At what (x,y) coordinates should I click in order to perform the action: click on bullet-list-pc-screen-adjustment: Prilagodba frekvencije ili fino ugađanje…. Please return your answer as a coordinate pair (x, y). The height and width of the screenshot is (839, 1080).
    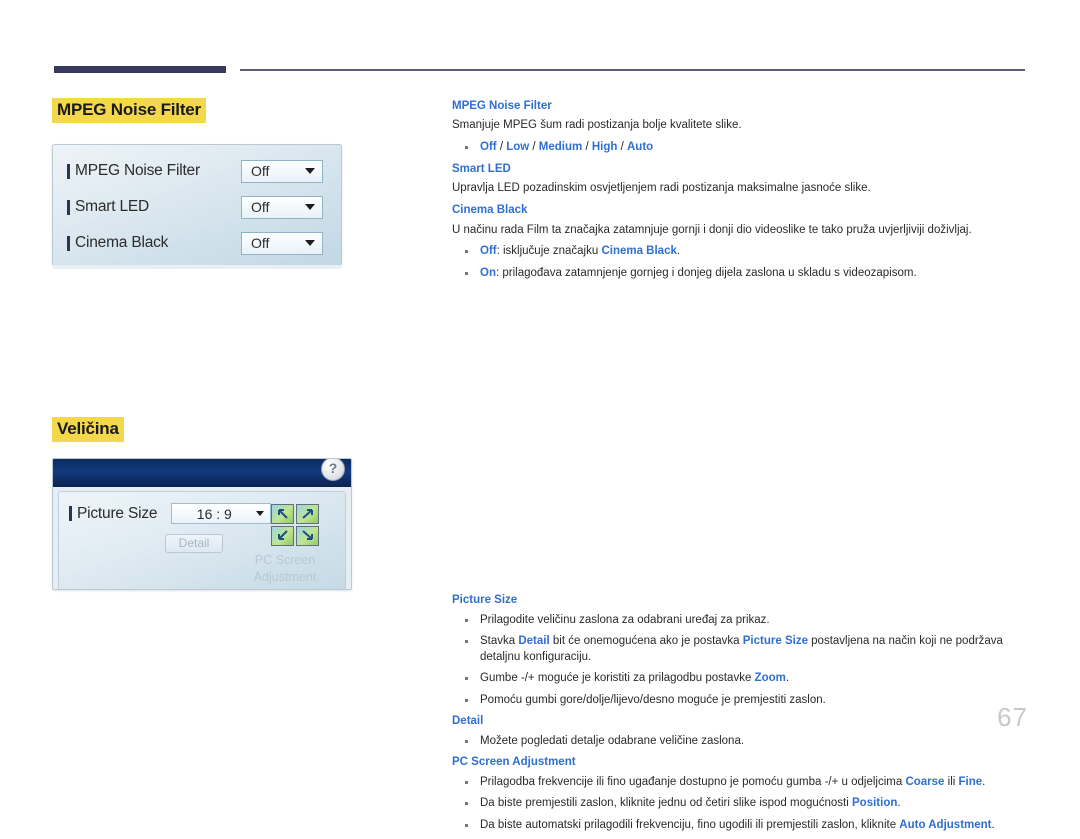
    Looking at the image, I should click on (741, 804).